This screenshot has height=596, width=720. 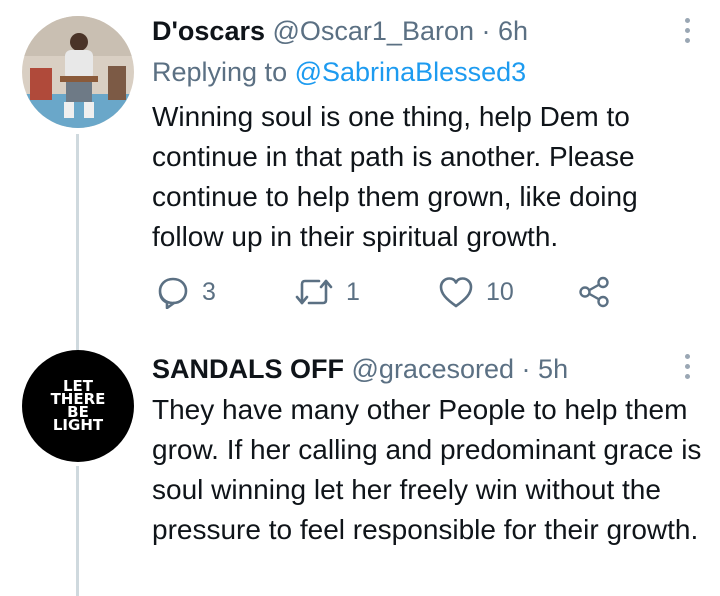 I want to click on avatar-photo, so click(x=78, y=72).